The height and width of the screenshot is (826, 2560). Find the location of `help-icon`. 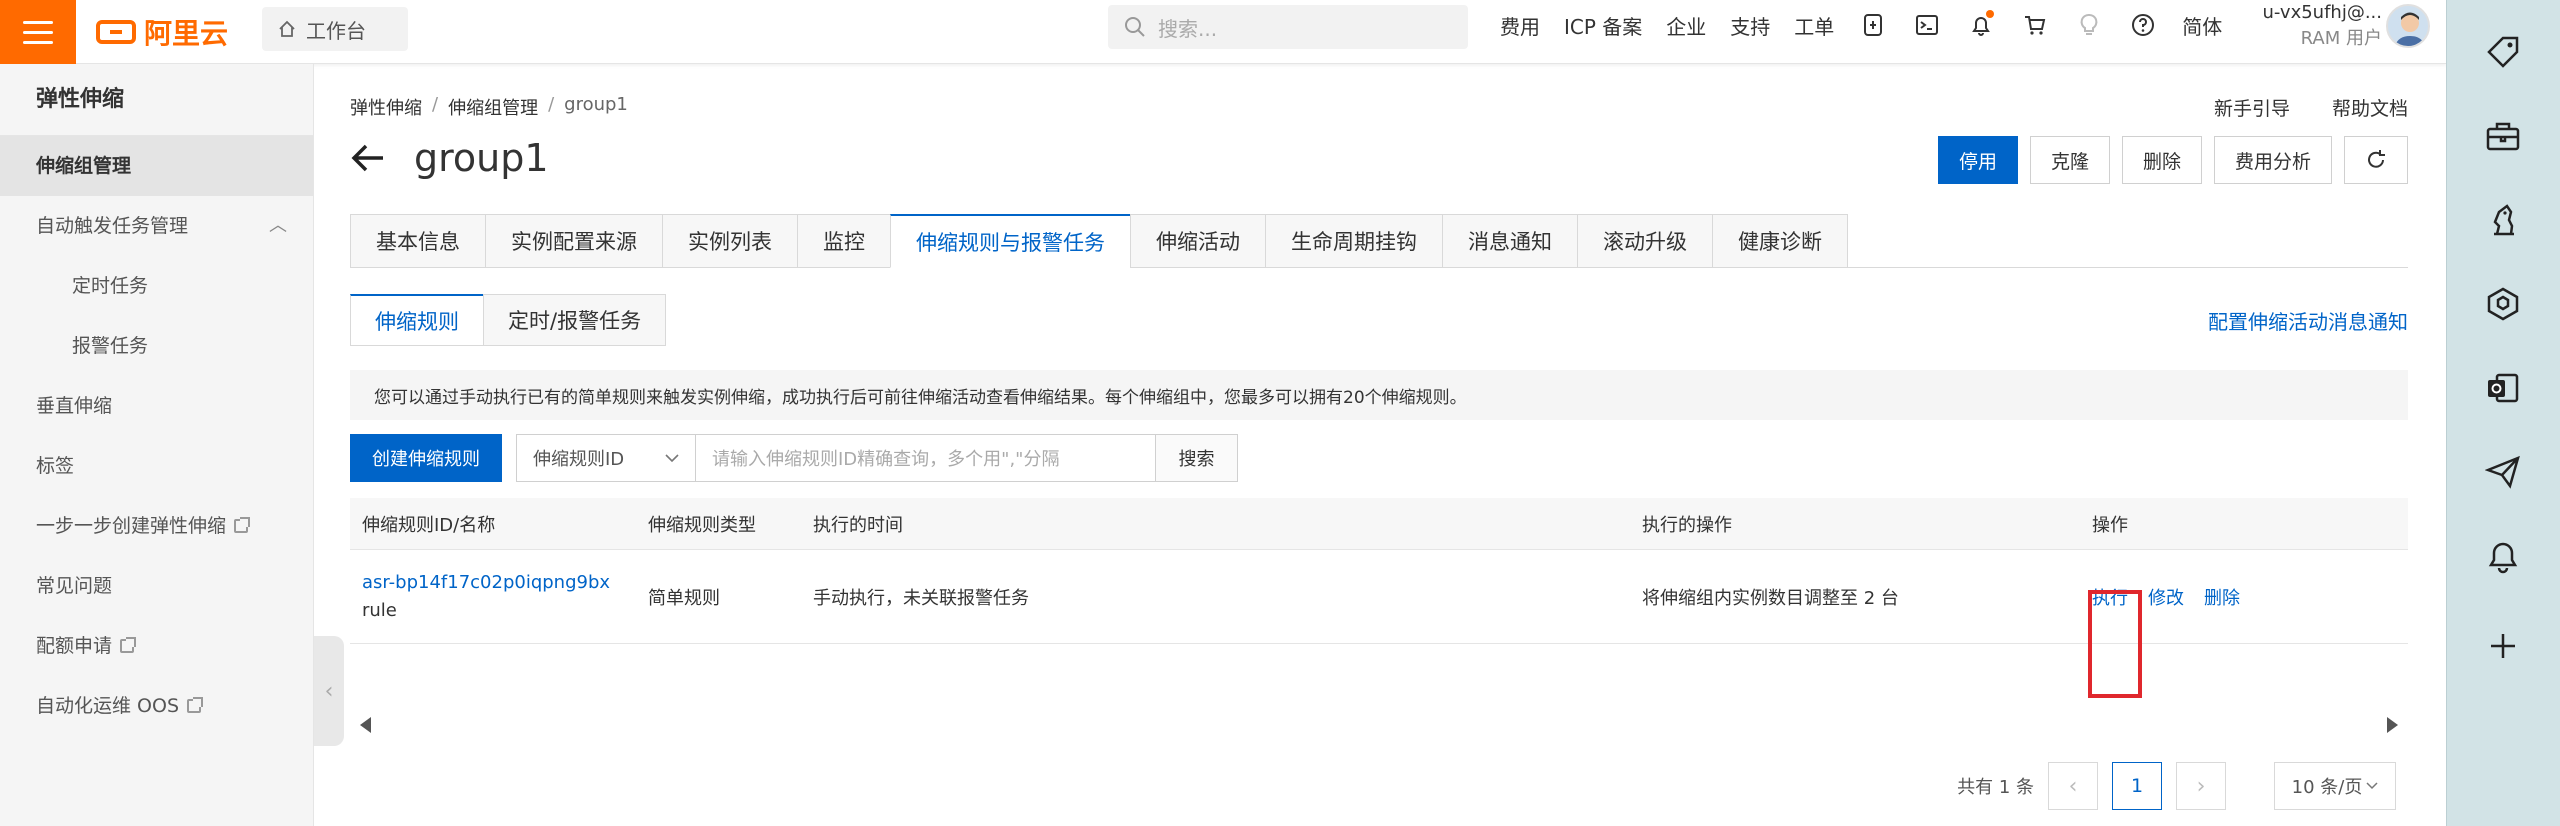

help-icon is located at coordinates (2143, 25).